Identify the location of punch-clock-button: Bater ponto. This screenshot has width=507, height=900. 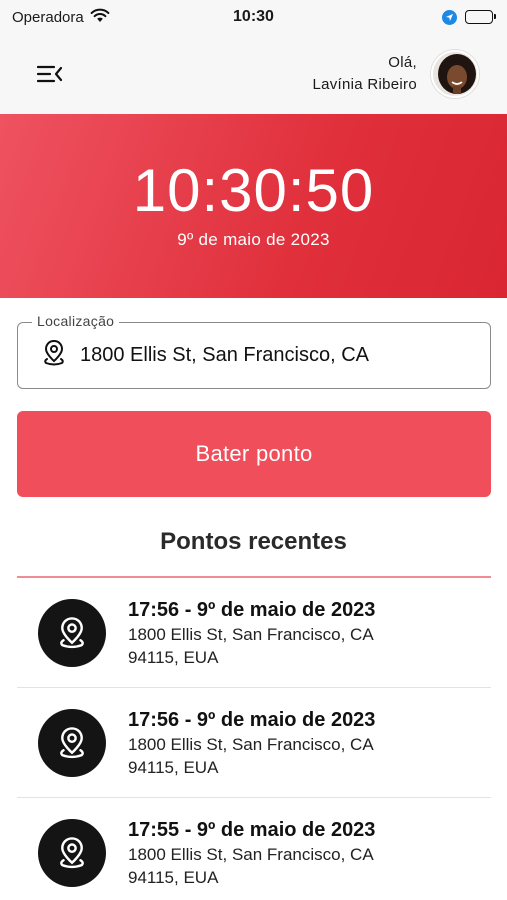
(254, 454).